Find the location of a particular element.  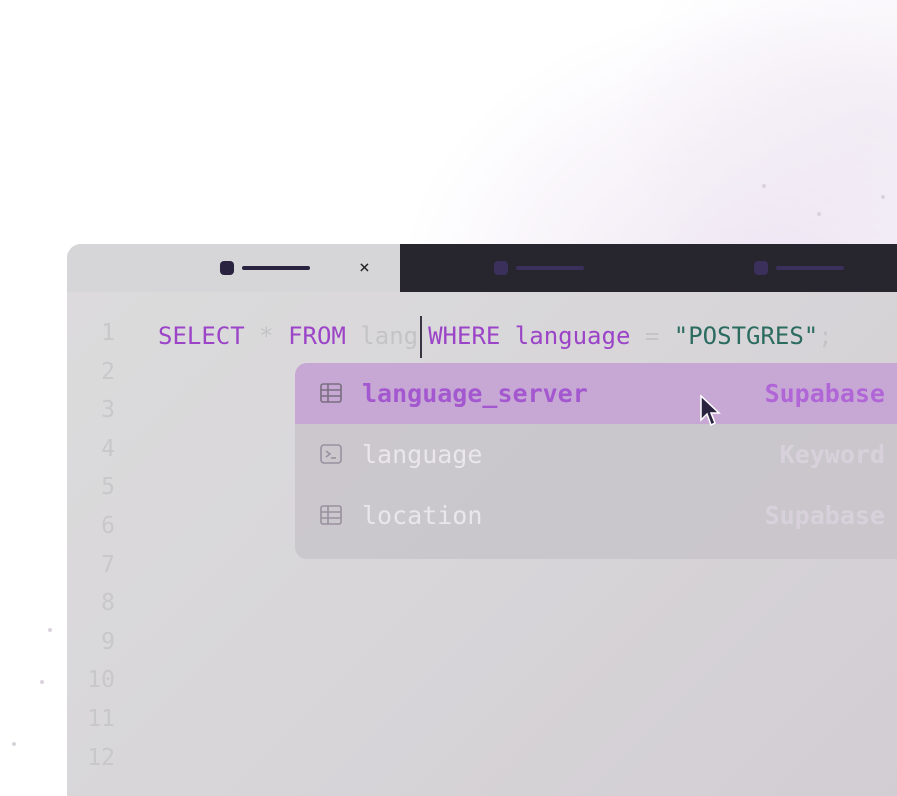

mouse-pointer-icon is located at coordinates (710, 410).